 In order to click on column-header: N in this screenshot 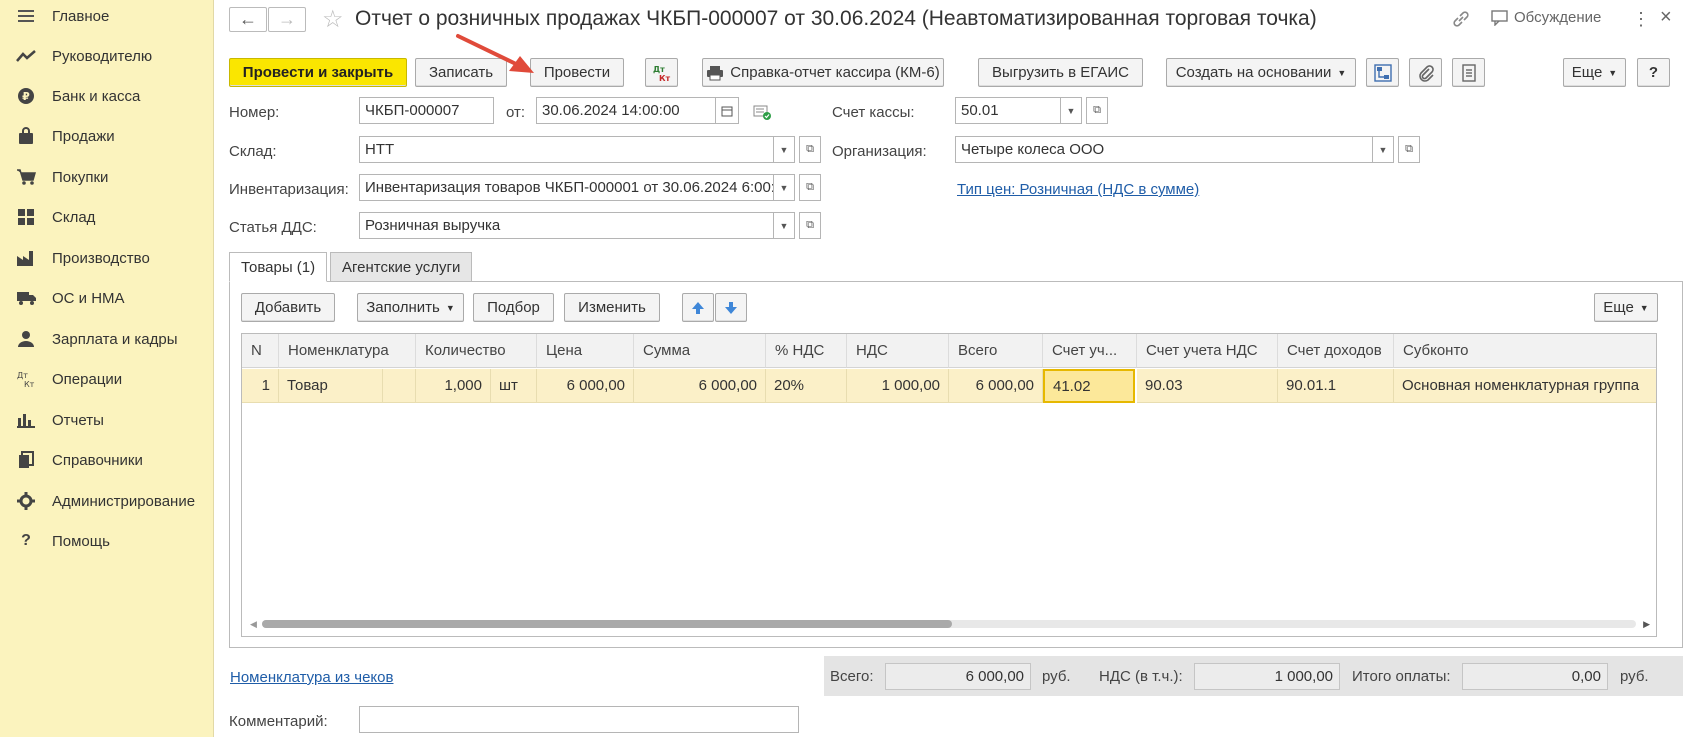, I will do `click(260, 351)`.